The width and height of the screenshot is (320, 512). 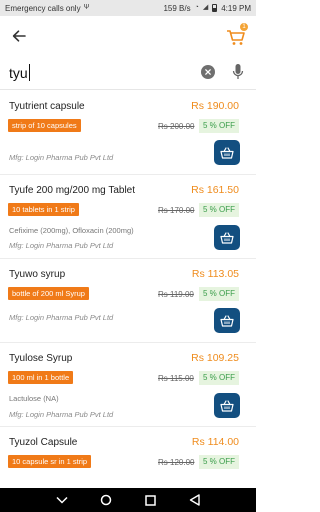 I want to click on close-icon, so click(x=208, y=72).